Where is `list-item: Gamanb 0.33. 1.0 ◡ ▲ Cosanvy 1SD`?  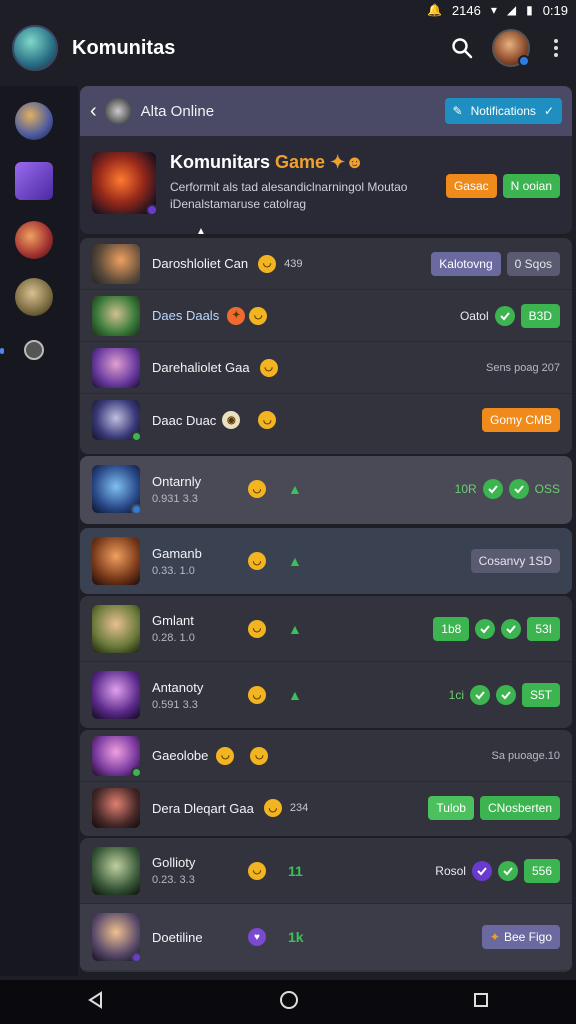
list-item: Gamanb 0.33. 1.0 ◡ ▲ Cosanvy 1SD is located at coordinates (326, 561).